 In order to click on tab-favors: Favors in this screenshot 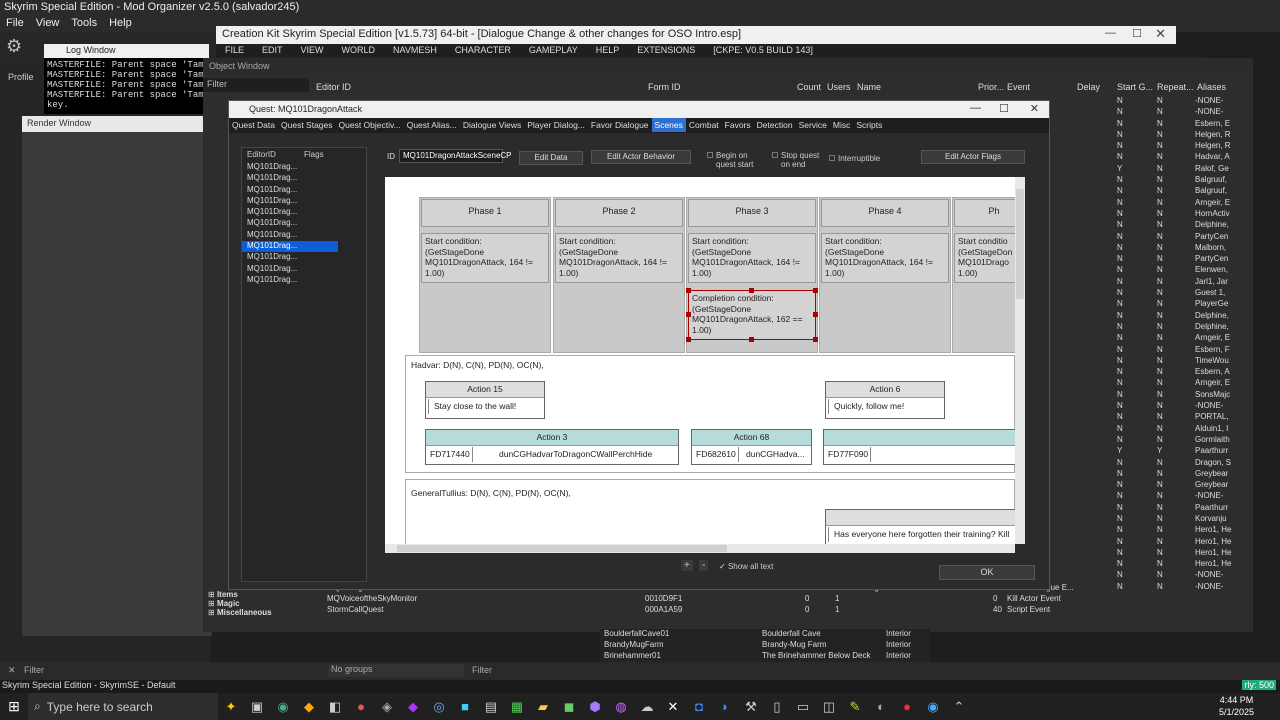, I will do `click(738, 125)`.